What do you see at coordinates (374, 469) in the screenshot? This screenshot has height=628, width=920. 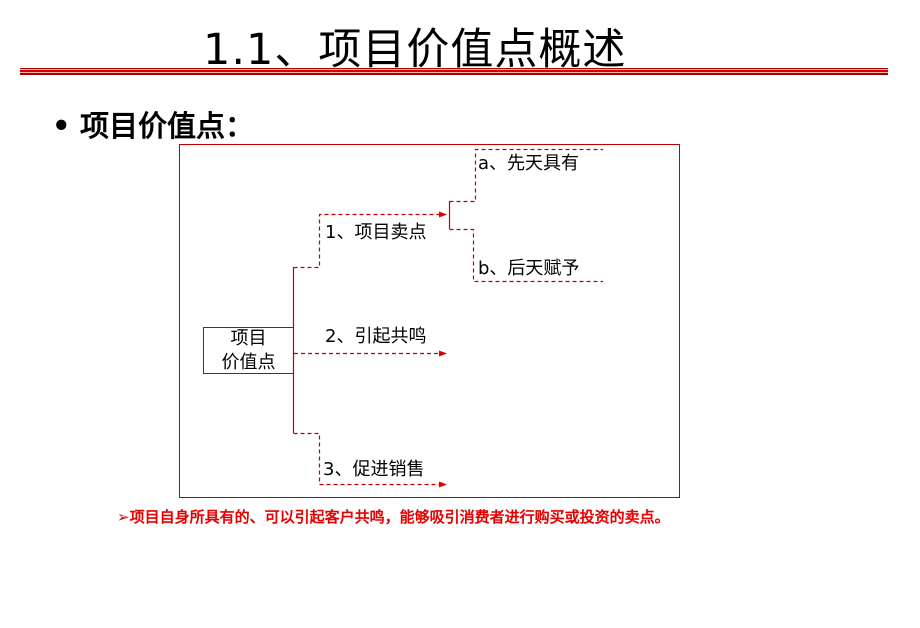 I see `branch-3-label: 3、促进销售` at bounding box center [374, 469].